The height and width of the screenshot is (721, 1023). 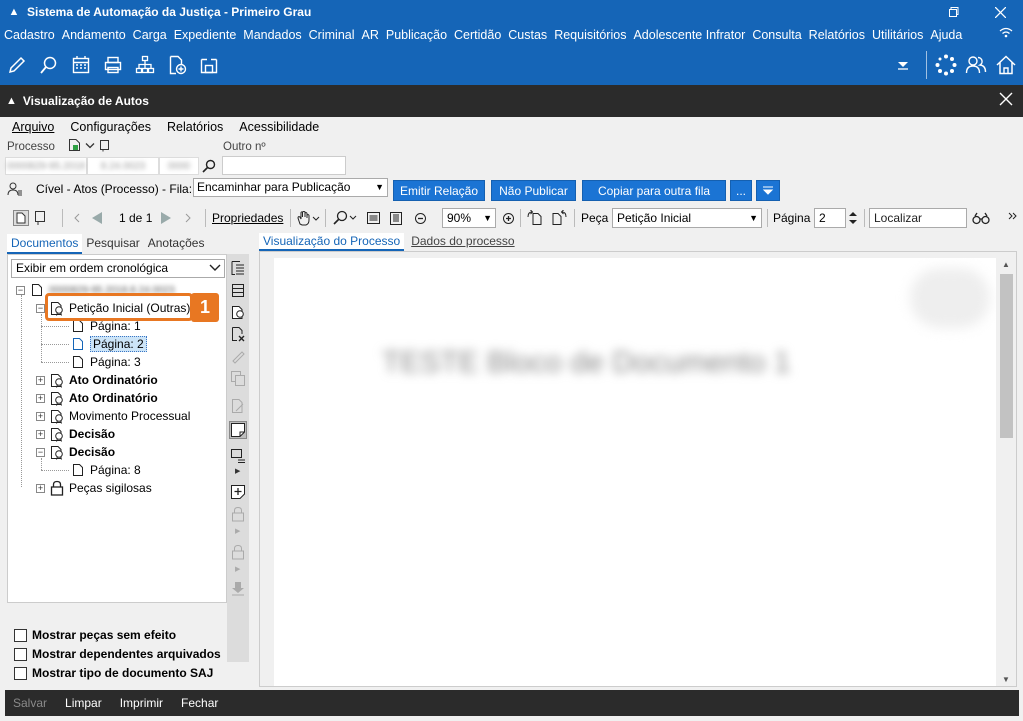 I want to click on menu-criminal: Criminal, so click(x=332, y=35).